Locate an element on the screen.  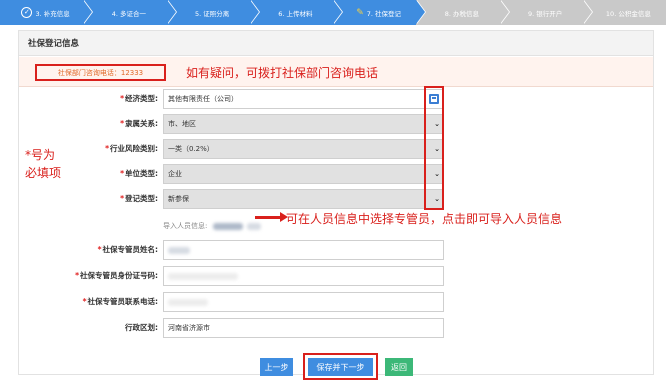
registration-type-label-text: 登记类型: is located at coordinates (141, 198).